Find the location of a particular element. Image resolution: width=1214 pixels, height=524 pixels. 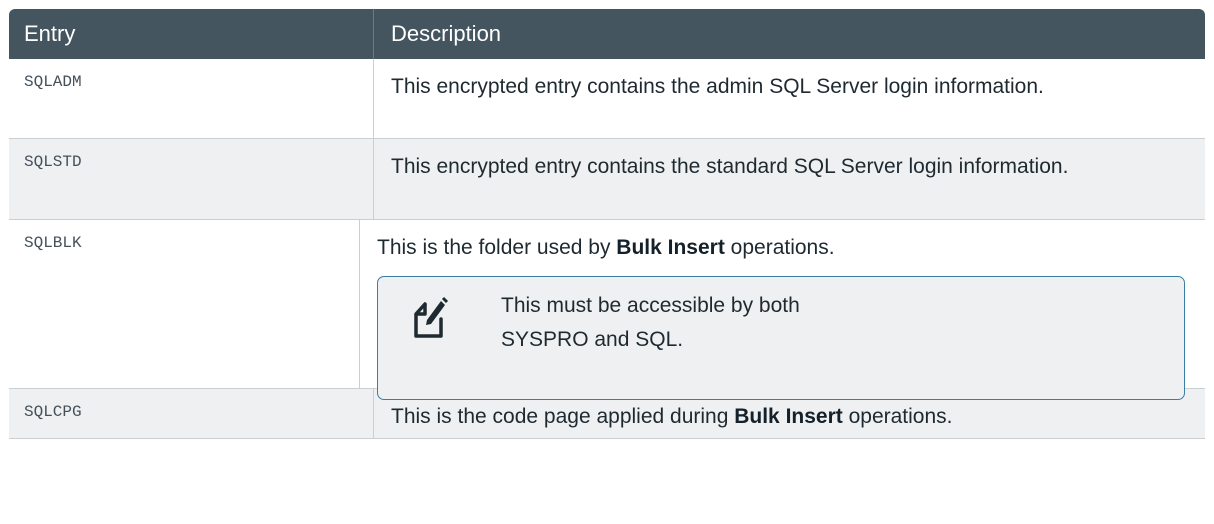

note-edit-icon is located at coordinates (431, 317).